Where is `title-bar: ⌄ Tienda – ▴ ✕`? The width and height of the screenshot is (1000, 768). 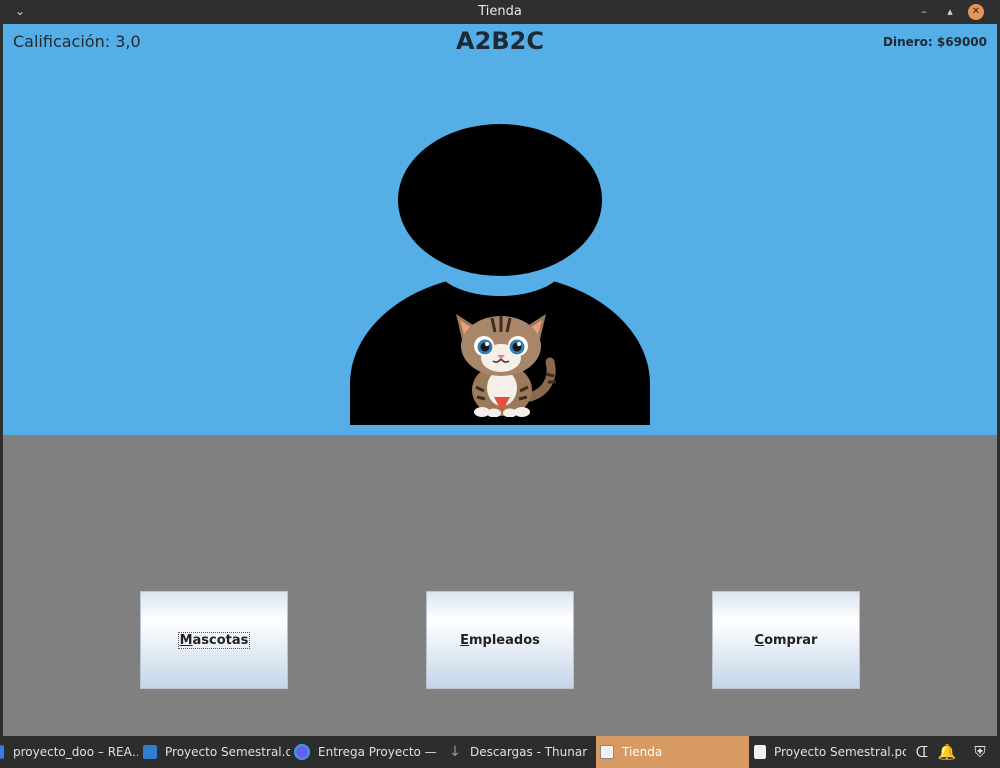 title-bar: ⌄ Tienda – ▴ ✕ is located at coordinates (500, 12).